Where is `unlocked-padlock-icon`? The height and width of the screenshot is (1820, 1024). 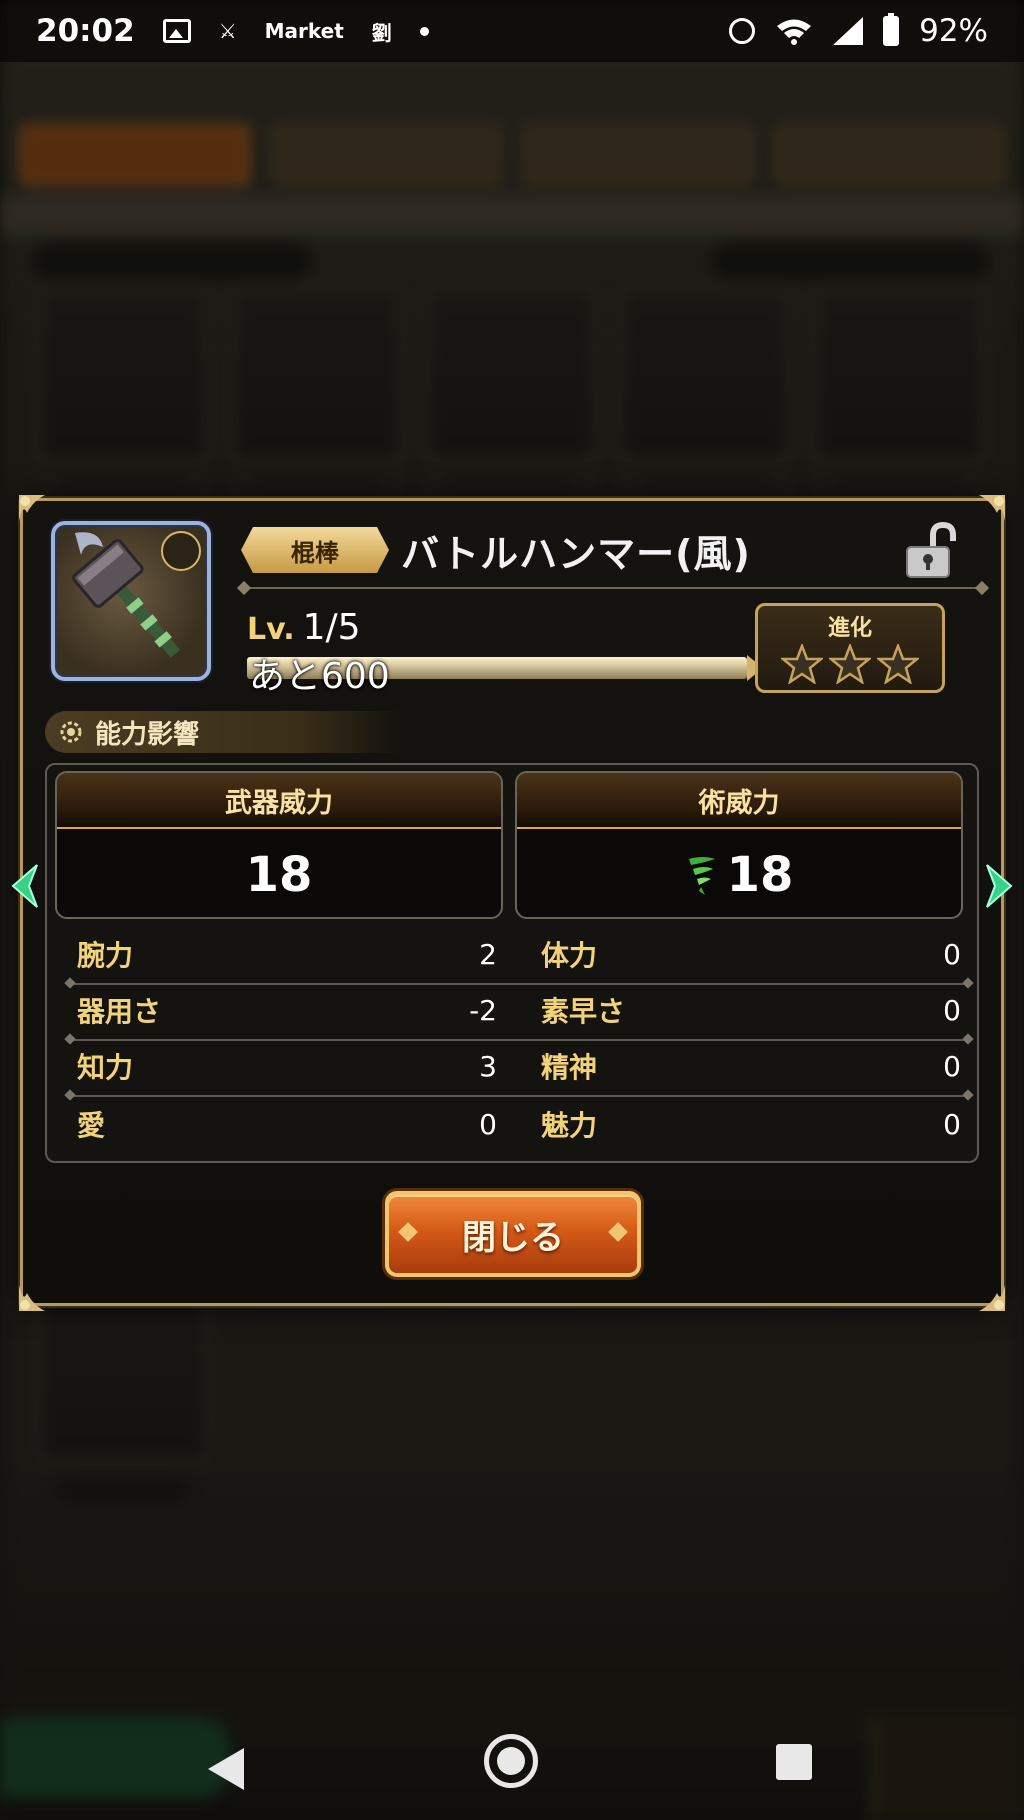 unlocked-padlock-icon is located at coordinates (933, 551).